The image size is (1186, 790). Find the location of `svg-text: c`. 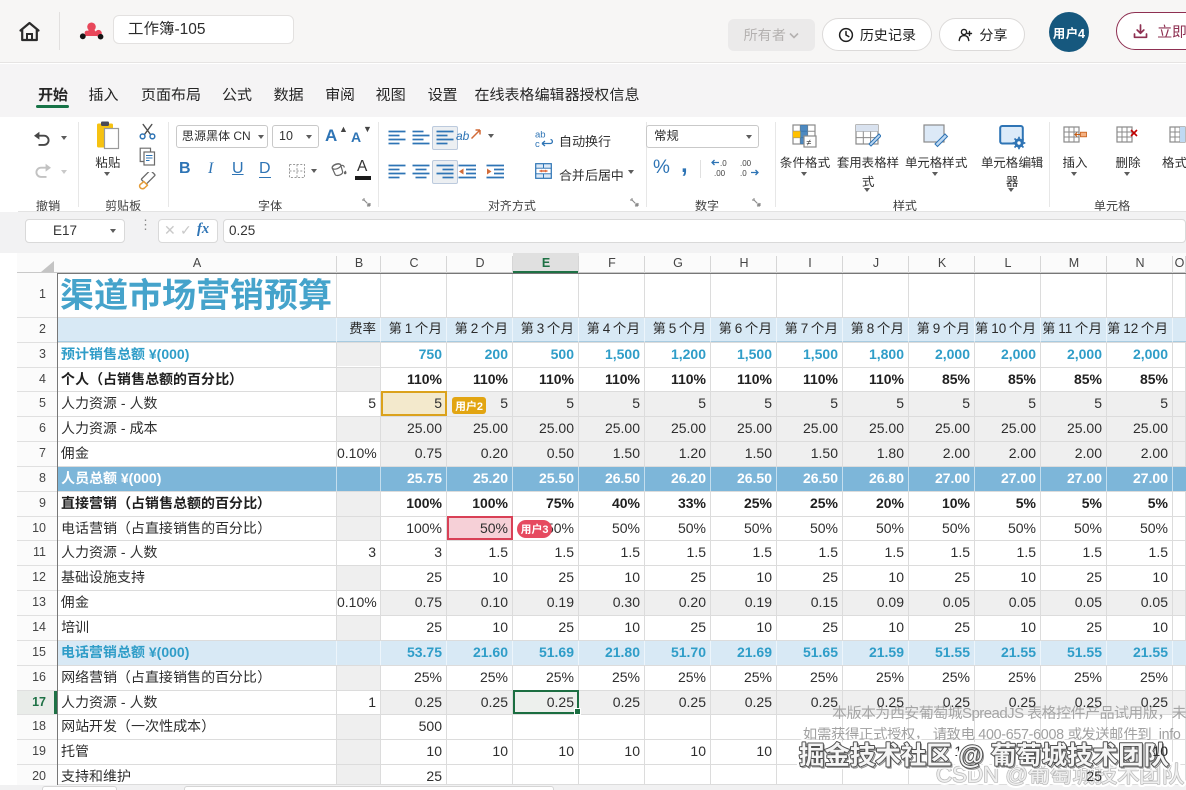

svg-text: c is located at coordinates (537, 143).